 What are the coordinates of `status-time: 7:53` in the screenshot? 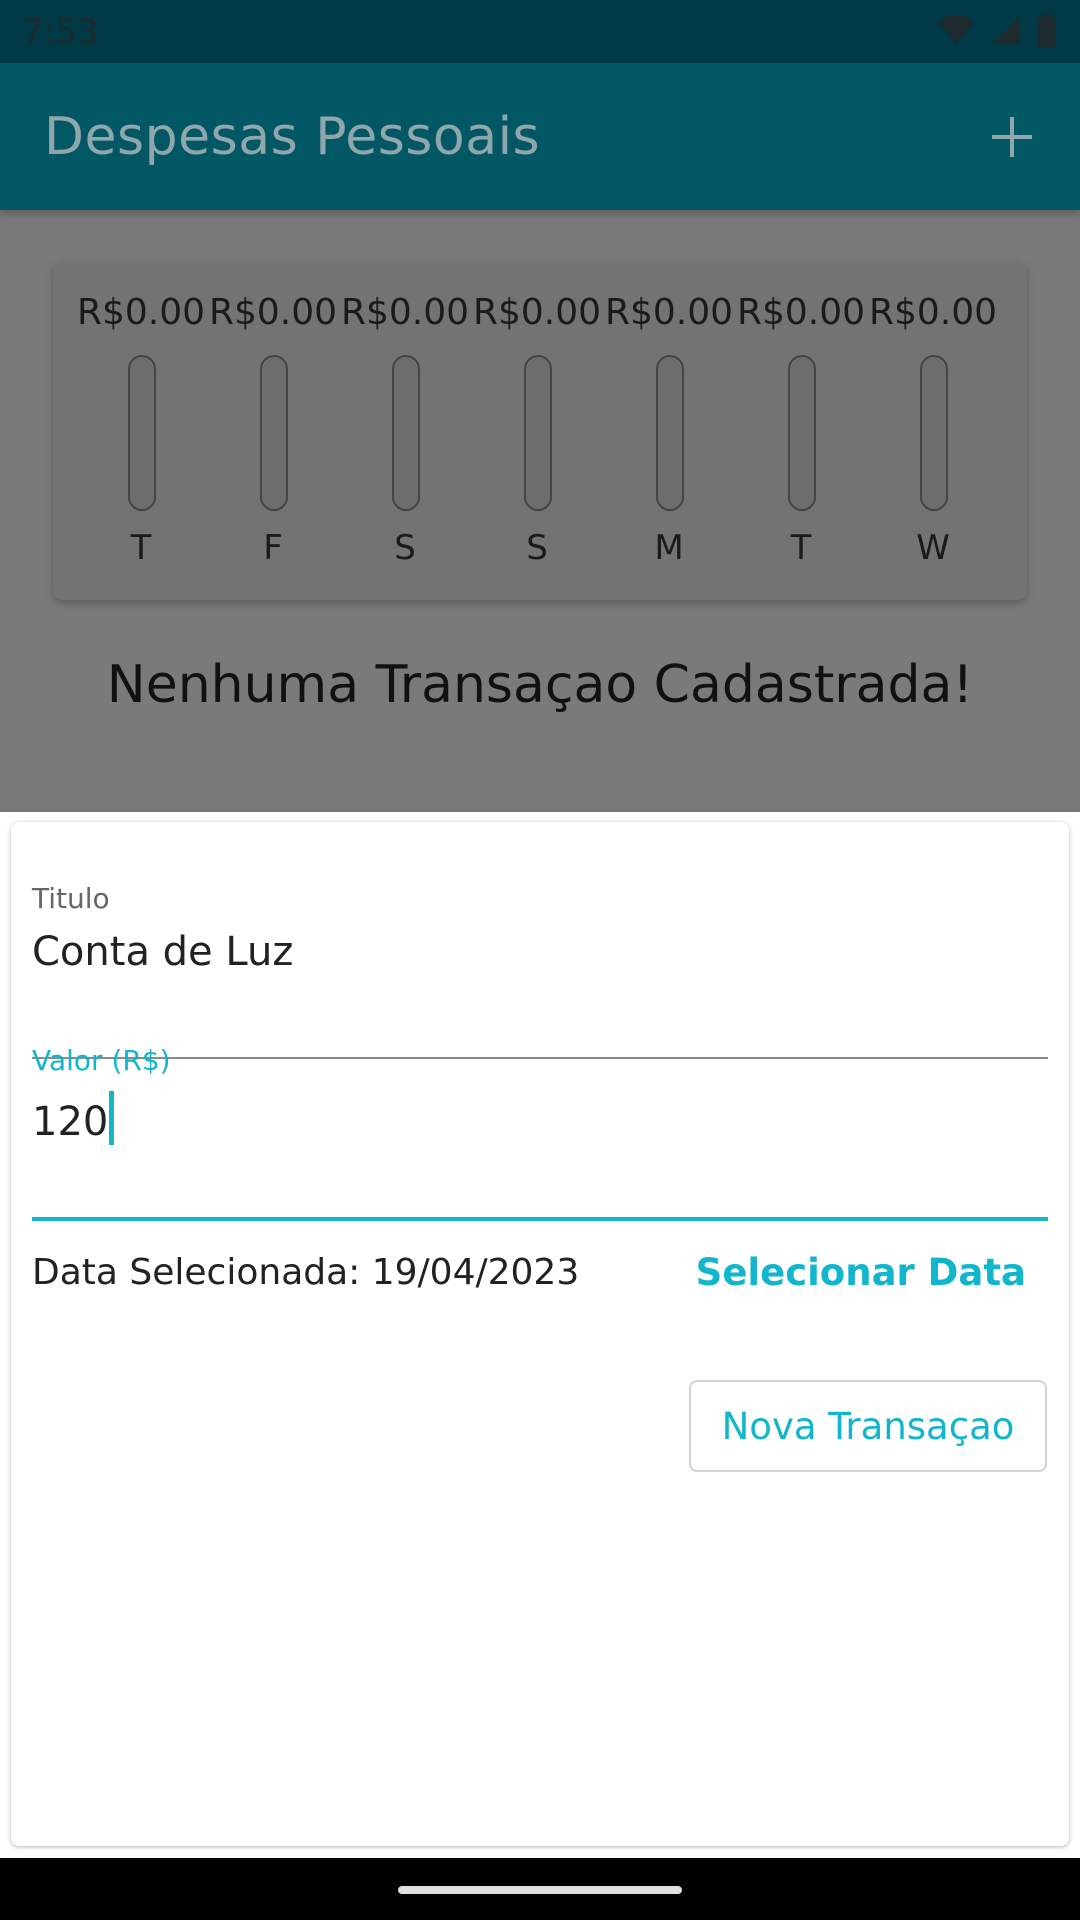 It's located at (60, 31).